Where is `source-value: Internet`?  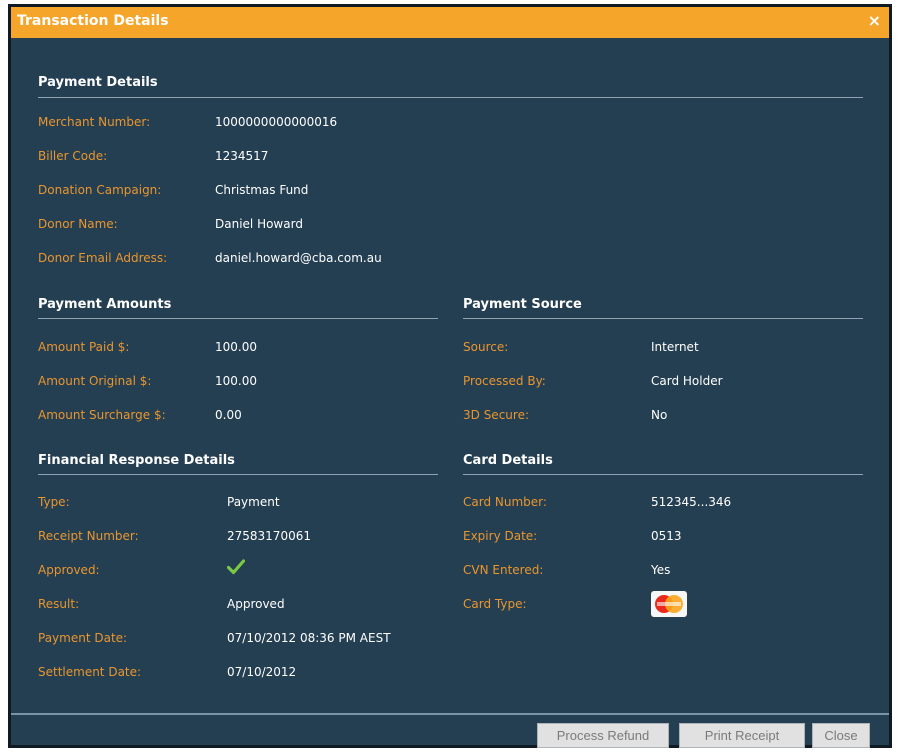 source-value: Internet is located at coordinates (675, 347).